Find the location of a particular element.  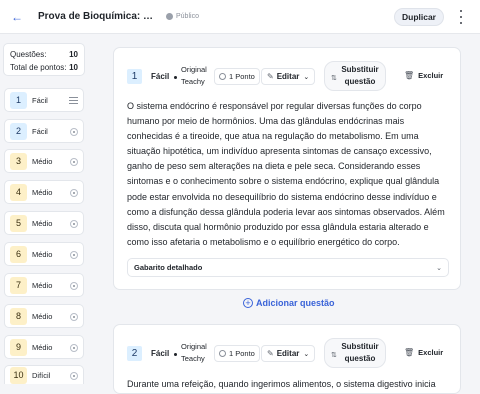

question-number: 6 is located at coordinates (18, 254).